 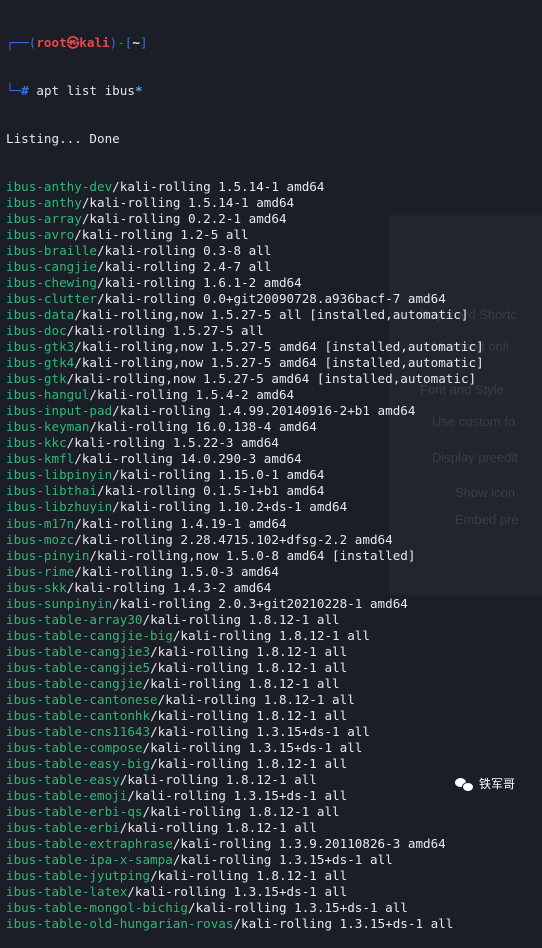 I want to click on package-name: ibus-table-compose, so click(x=74, y=747).